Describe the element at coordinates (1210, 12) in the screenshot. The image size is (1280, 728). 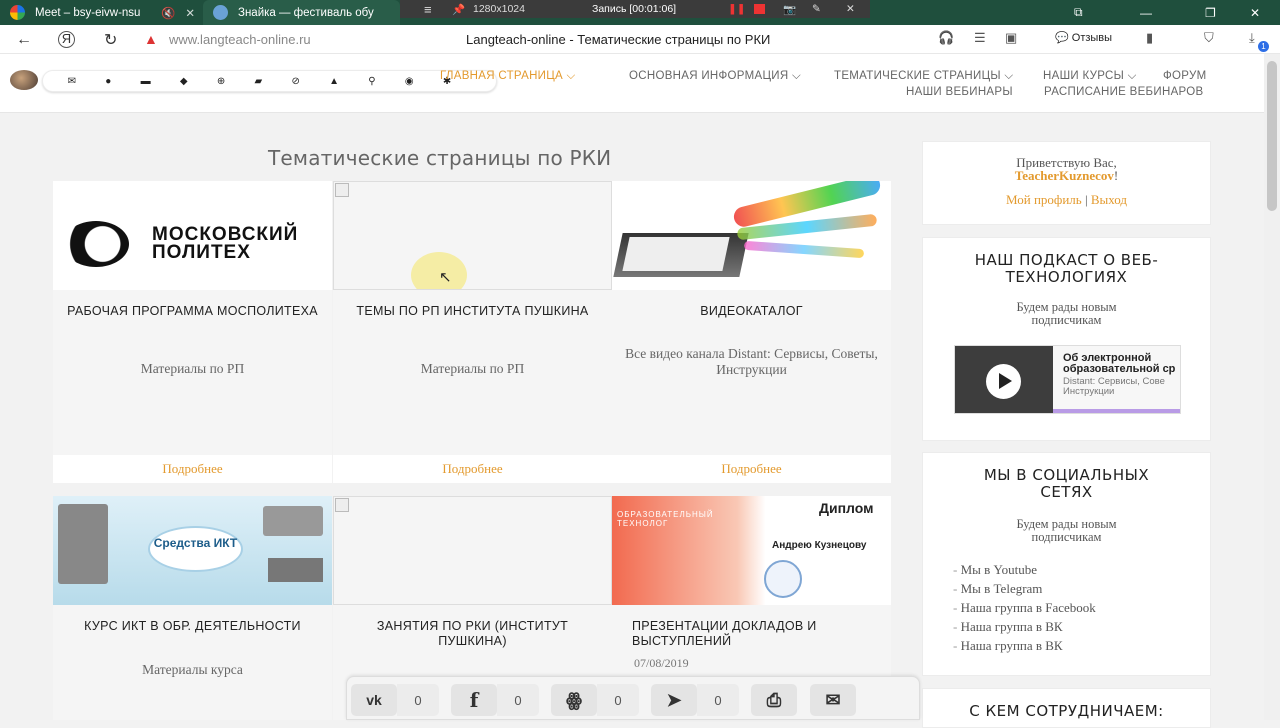
I see `maximize-icon: ❐` at that location.